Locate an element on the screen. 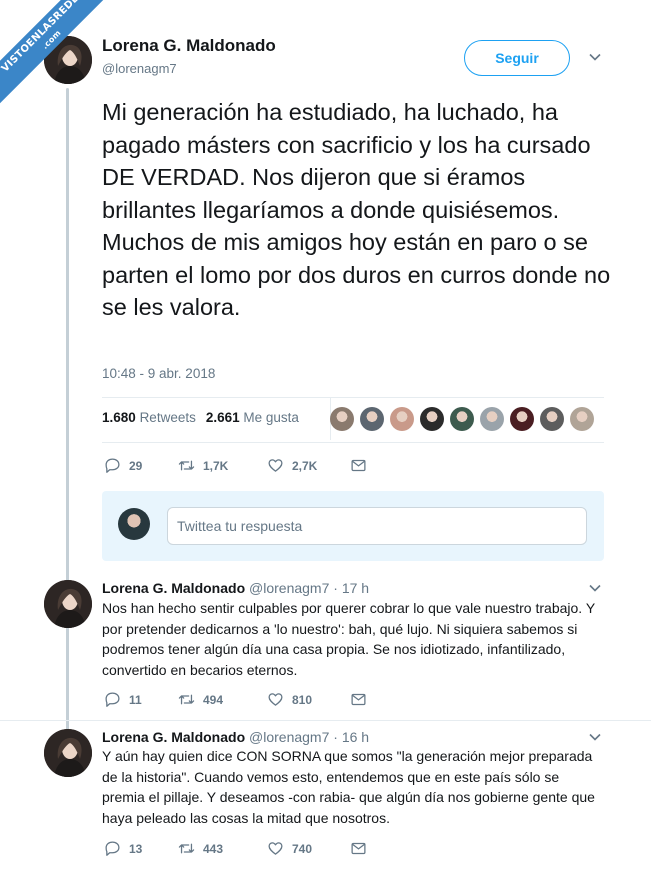 This screenshot has width=651, height=874. tweet-stats: 1.680 Retweets 2.661 Me gusta is located at coordinates (200, 417).